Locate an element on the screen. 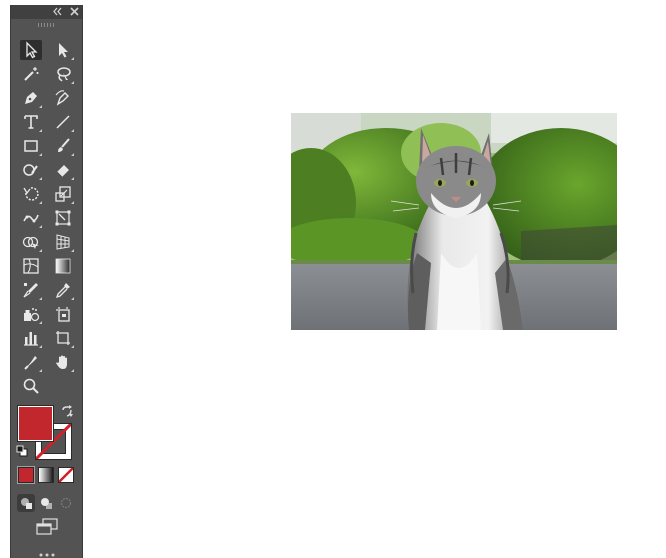  draw-inside-icon is located at coordinates (66, 503).